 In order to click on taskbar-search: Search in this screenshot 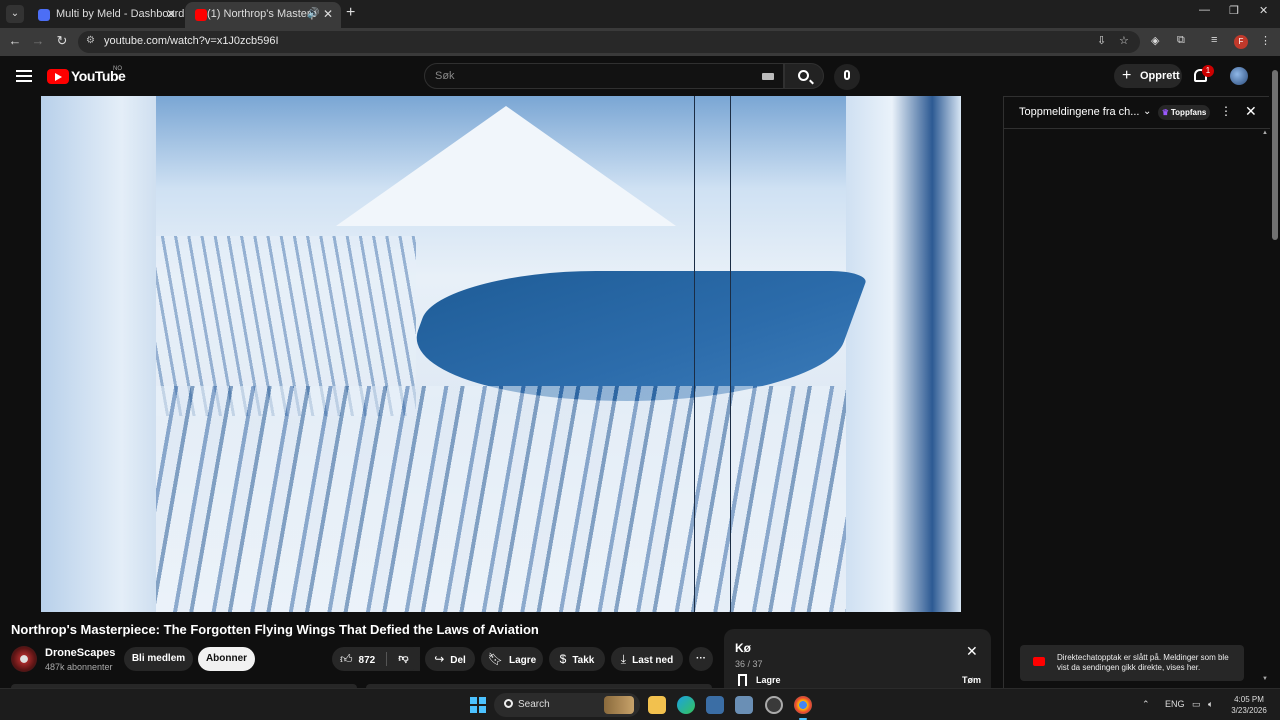, I will do `click(567, 705)`.